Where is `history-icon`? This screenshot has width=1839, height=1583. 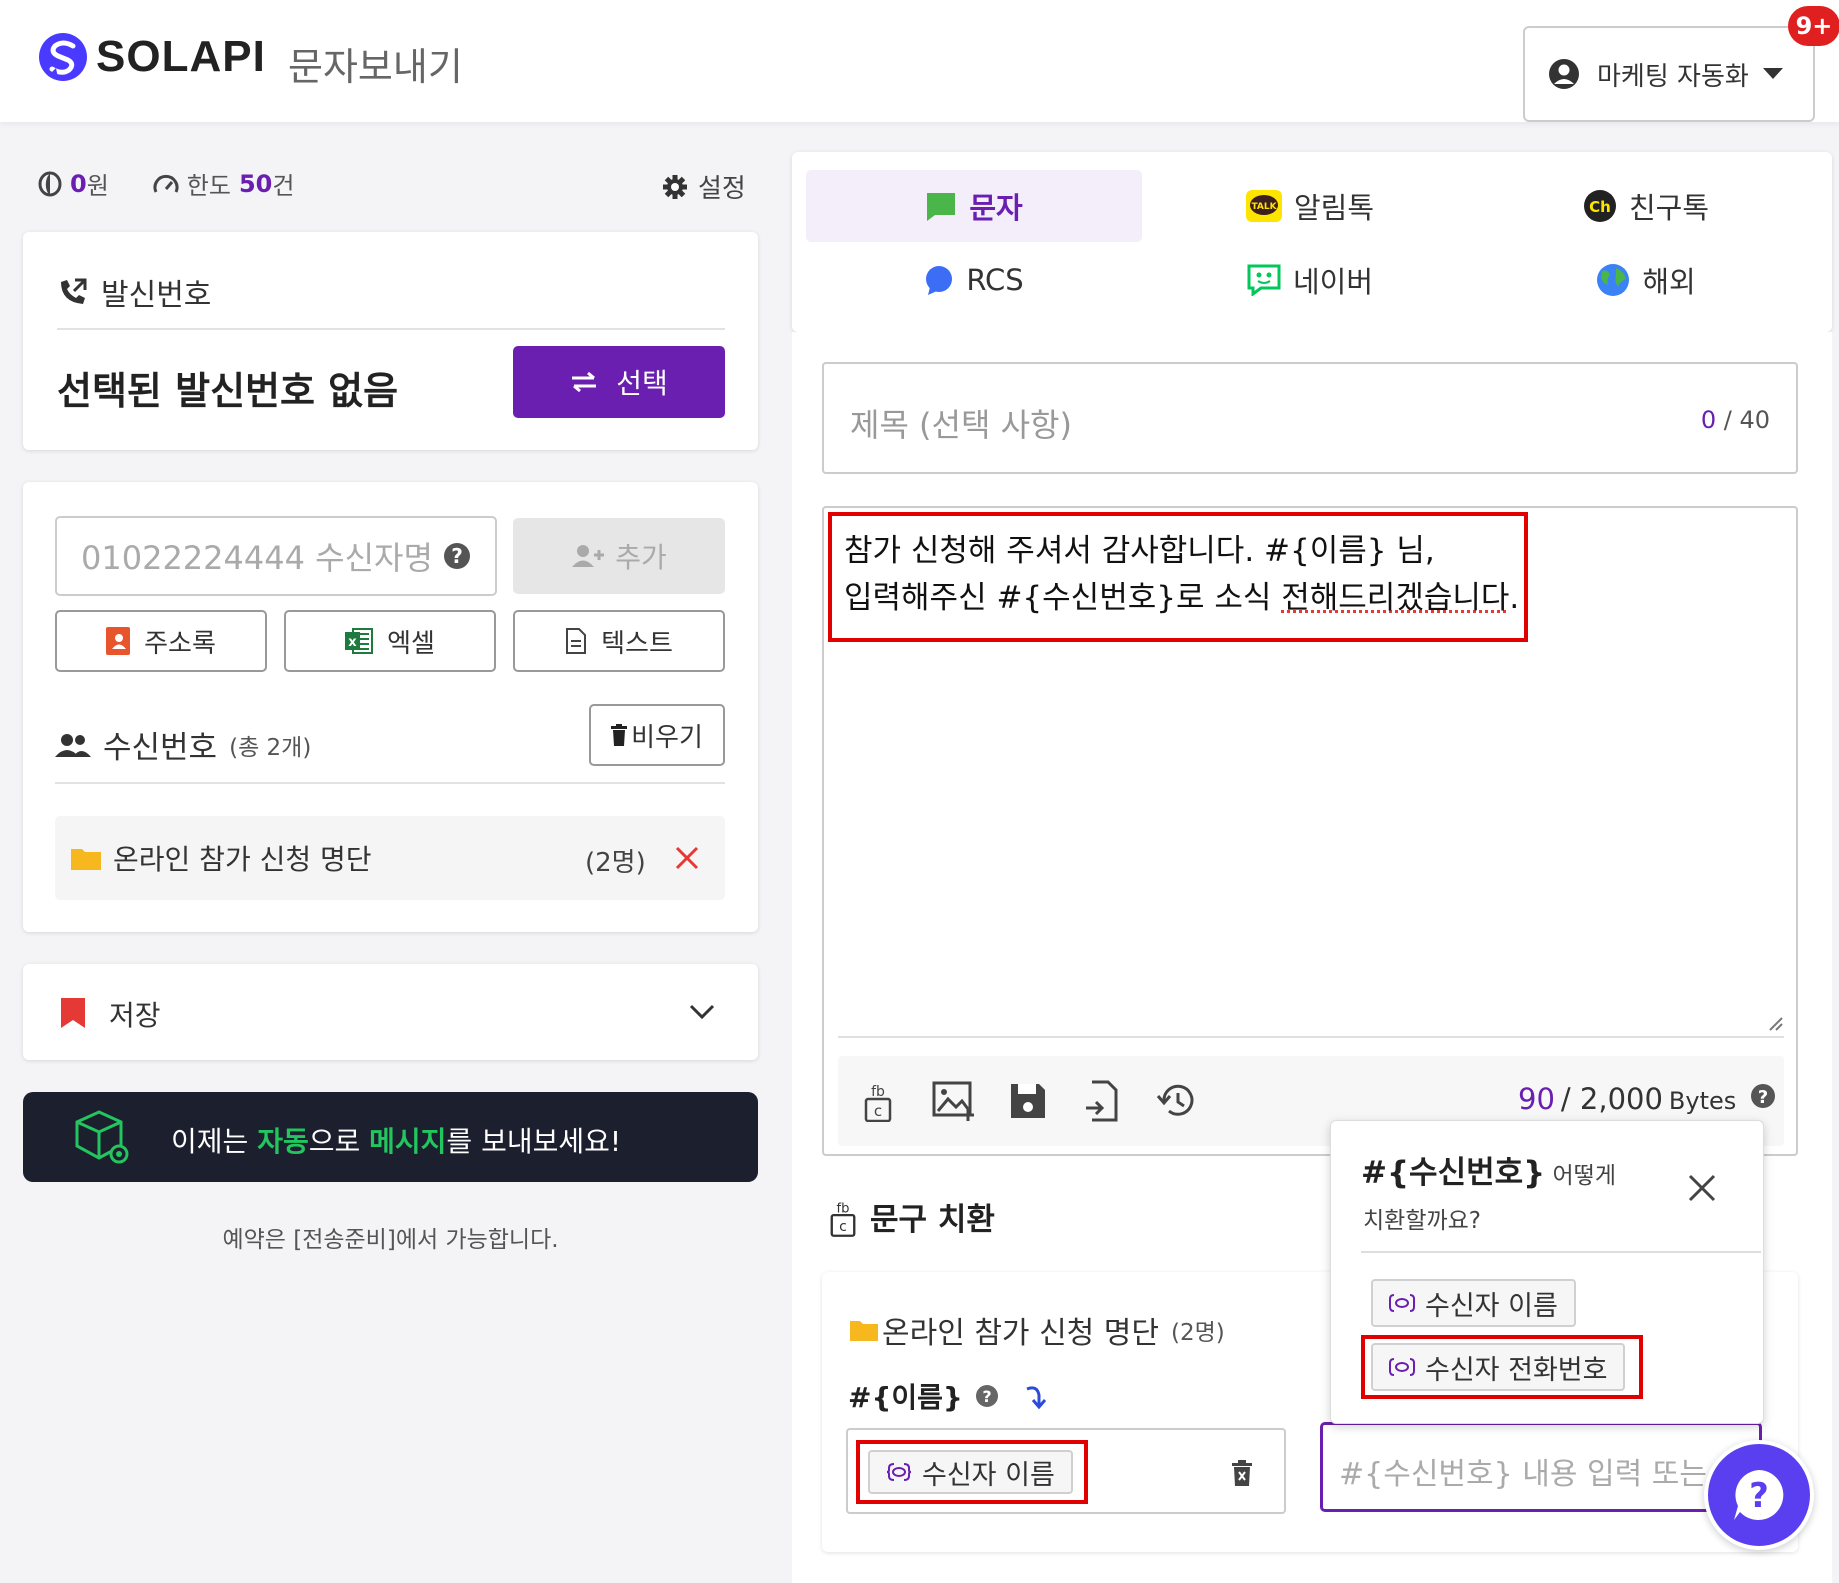 history-icon is located at coordinates (1176, 1101).